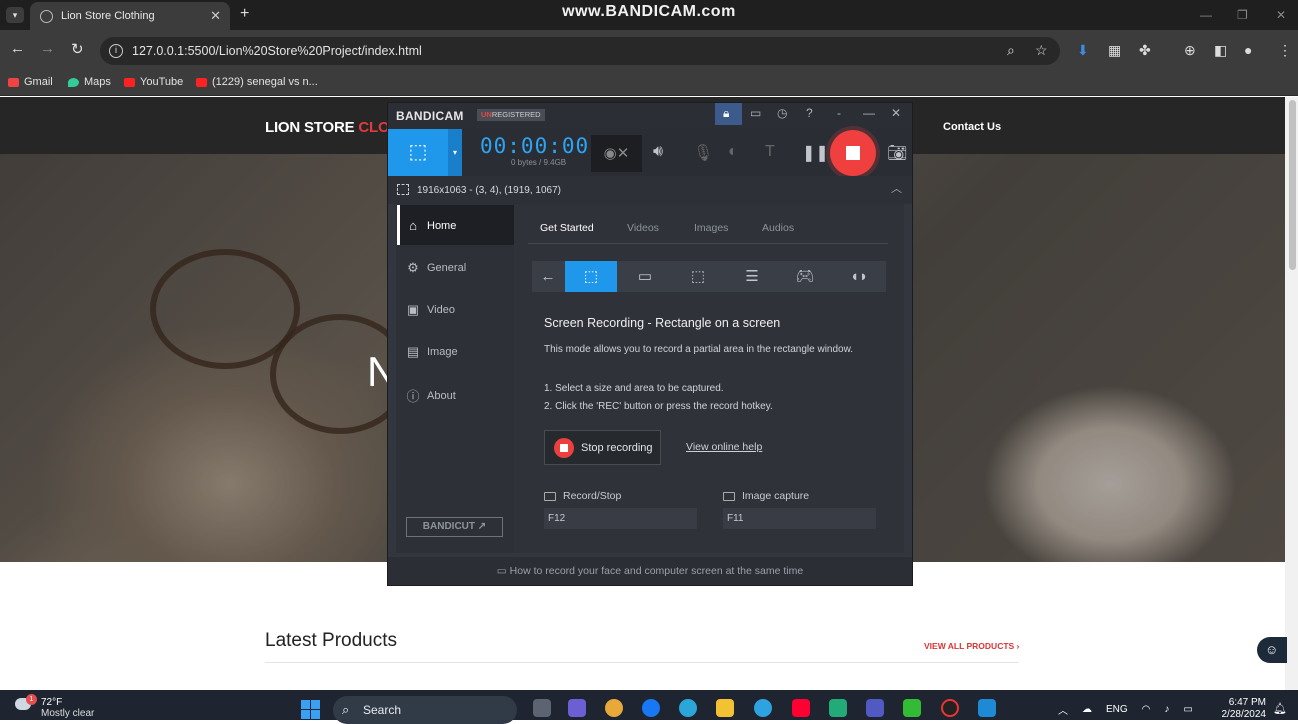 The image size is (1298, 724). What do you see at coordinates (1145, 50) in the screenshot?
I see `extensions-puzzle-icon: ✤` at bounding box center [1145, 50].